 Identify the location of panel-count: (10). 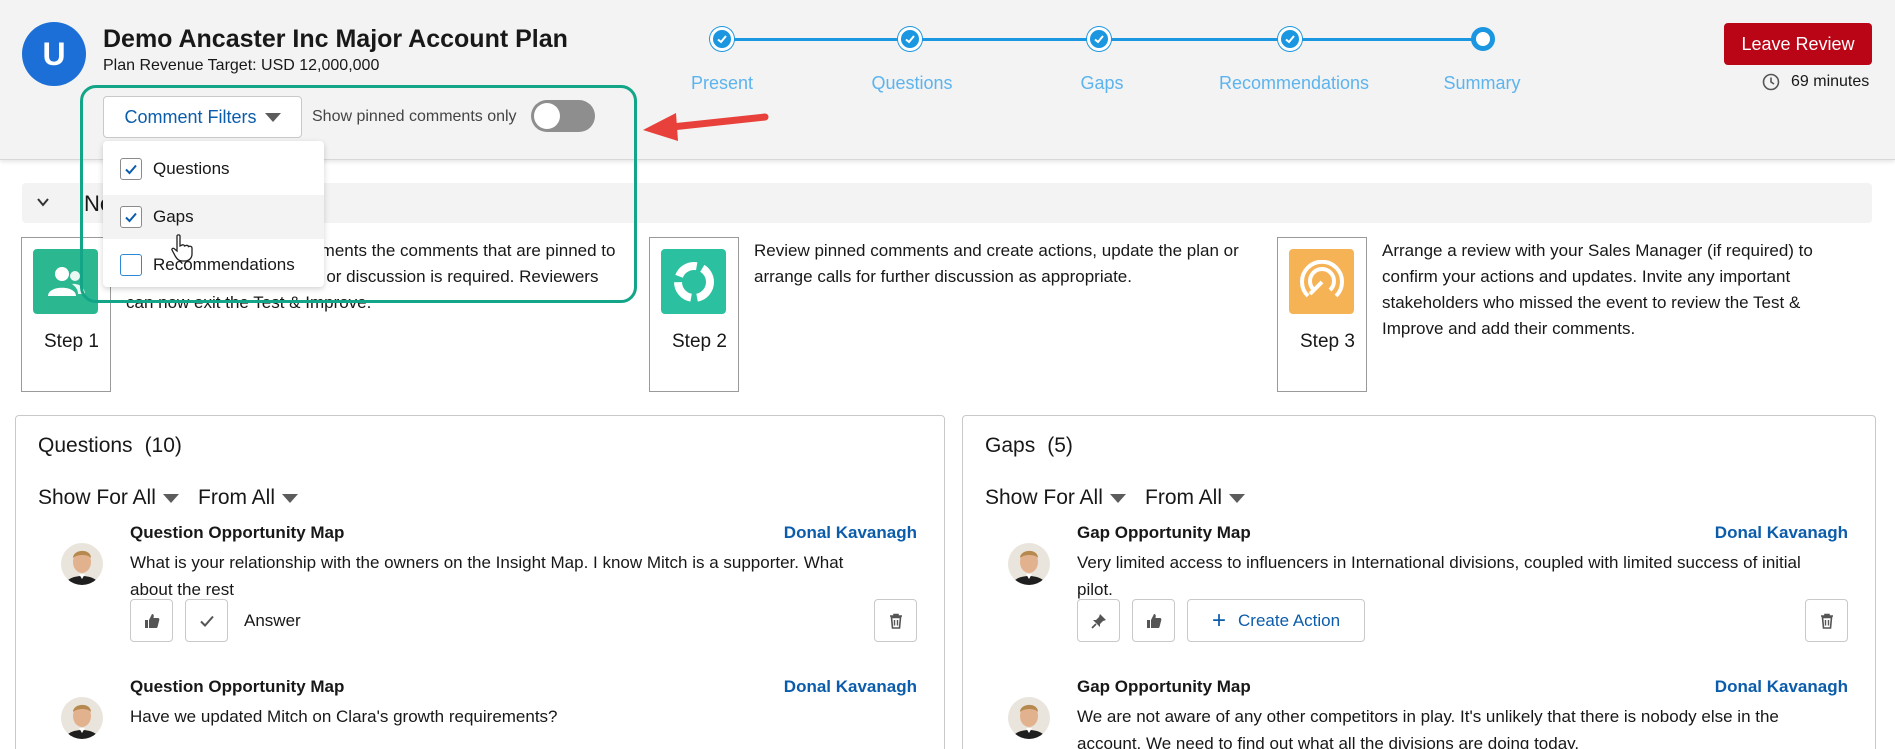
(163, 445).